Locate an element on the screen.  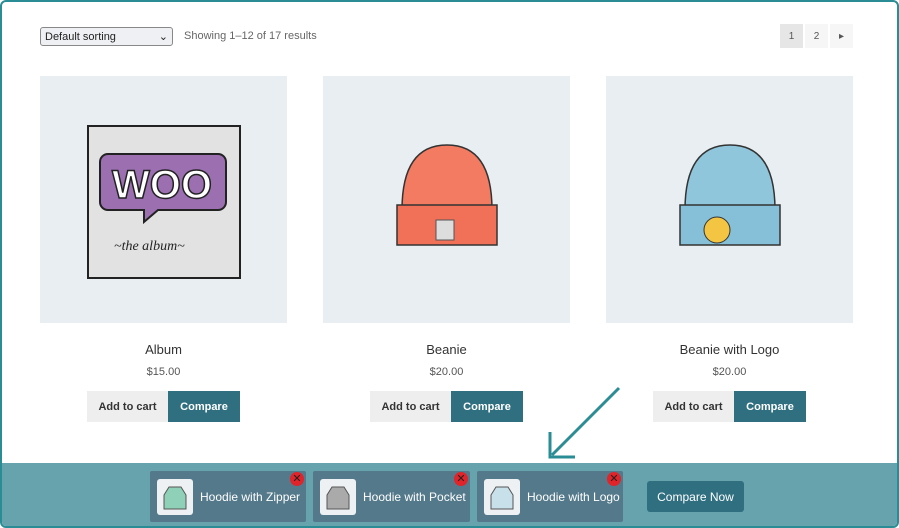
compare-item: Hoodie with Logo ✕ is located at coordinates (550, 496).